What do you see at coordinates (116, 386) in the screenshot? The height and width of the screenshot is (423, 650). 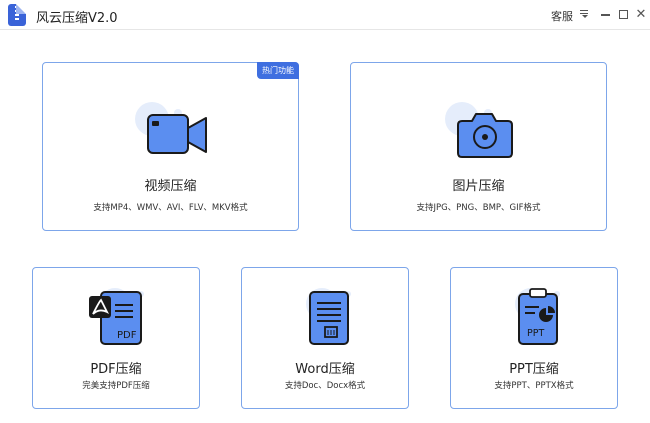 I see `card-description: 完美支持PDF压缩` at bounding box center [116, 386].